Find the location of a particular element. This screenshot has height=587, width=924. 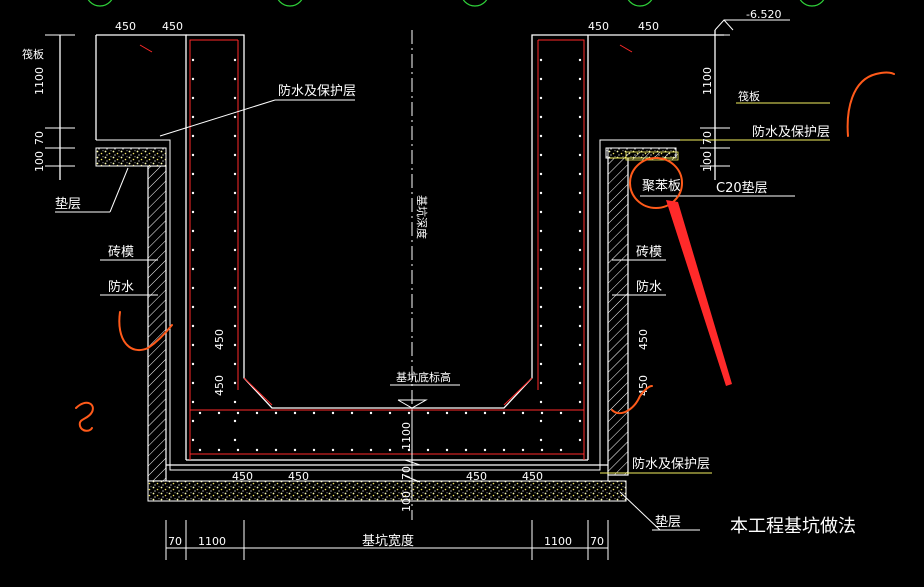

dim-top-left-1: 450 is located at coordinates (125, 26).